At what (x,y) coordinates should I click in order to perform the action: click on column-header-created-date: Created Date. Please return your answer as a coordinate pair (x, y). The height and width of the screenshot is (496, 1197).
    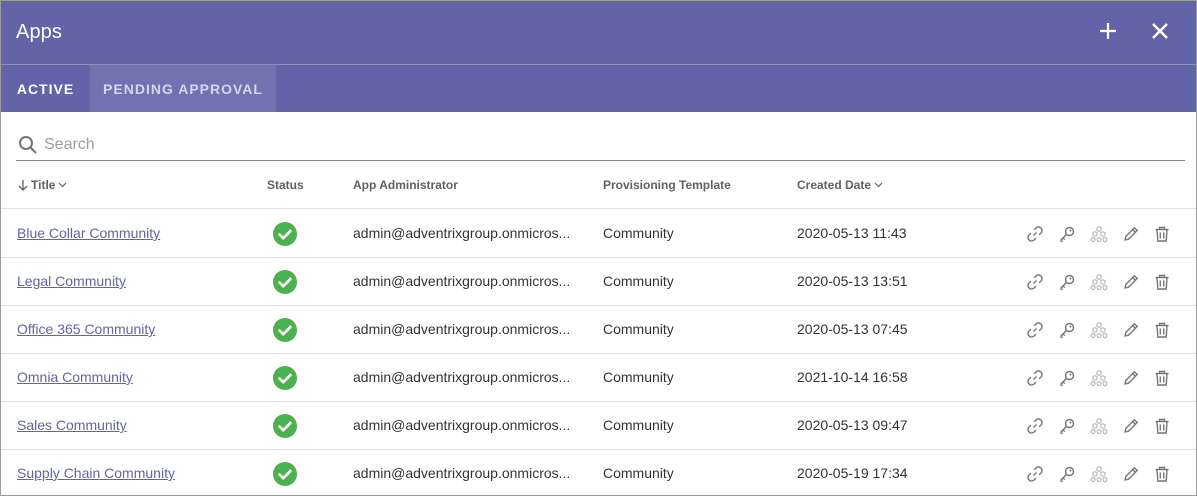
    Looking at the image, I should click on (840, 185).